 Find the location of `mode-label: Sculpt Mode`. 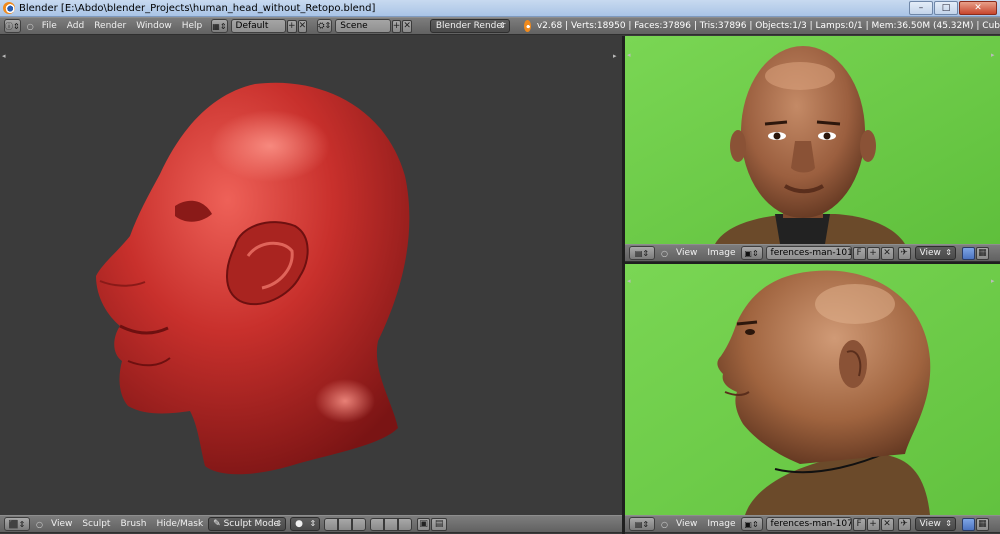

mode-label: Sculpt Mode is located at coordinates (251, 524).